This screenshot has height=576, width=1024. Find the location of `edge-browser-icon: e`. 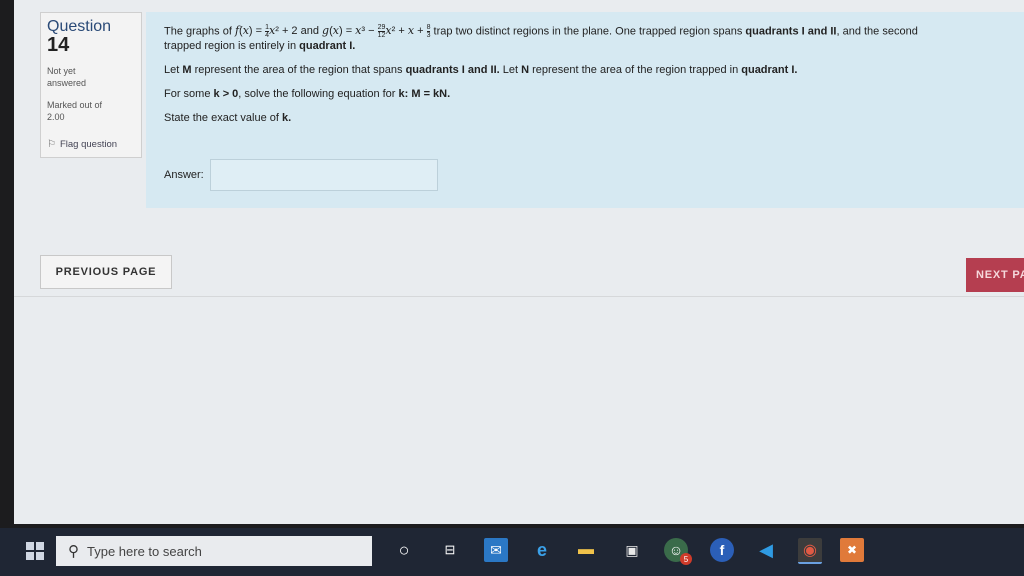

edge-browser-icon: e is located at coordinates (542, 550).